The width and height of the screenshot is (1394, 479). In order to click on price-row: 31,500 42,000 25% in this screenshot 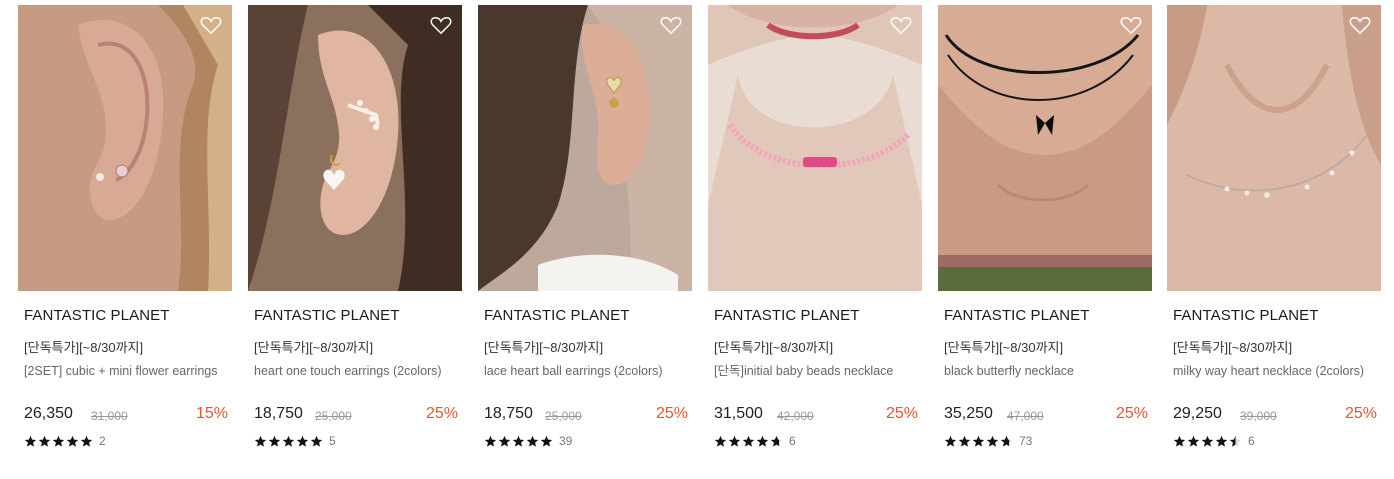, I will do `click(816, 416)`.